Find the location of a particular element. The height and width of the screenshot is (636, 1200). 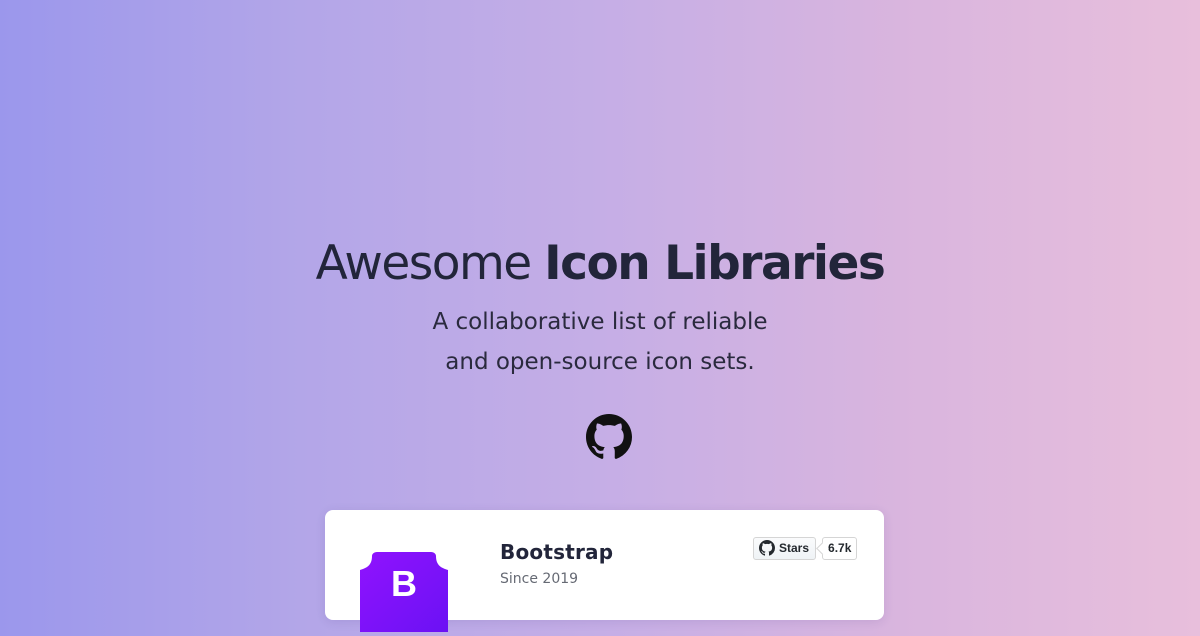

stars-count-value: 6.7k is located at coordinates (840, 548).